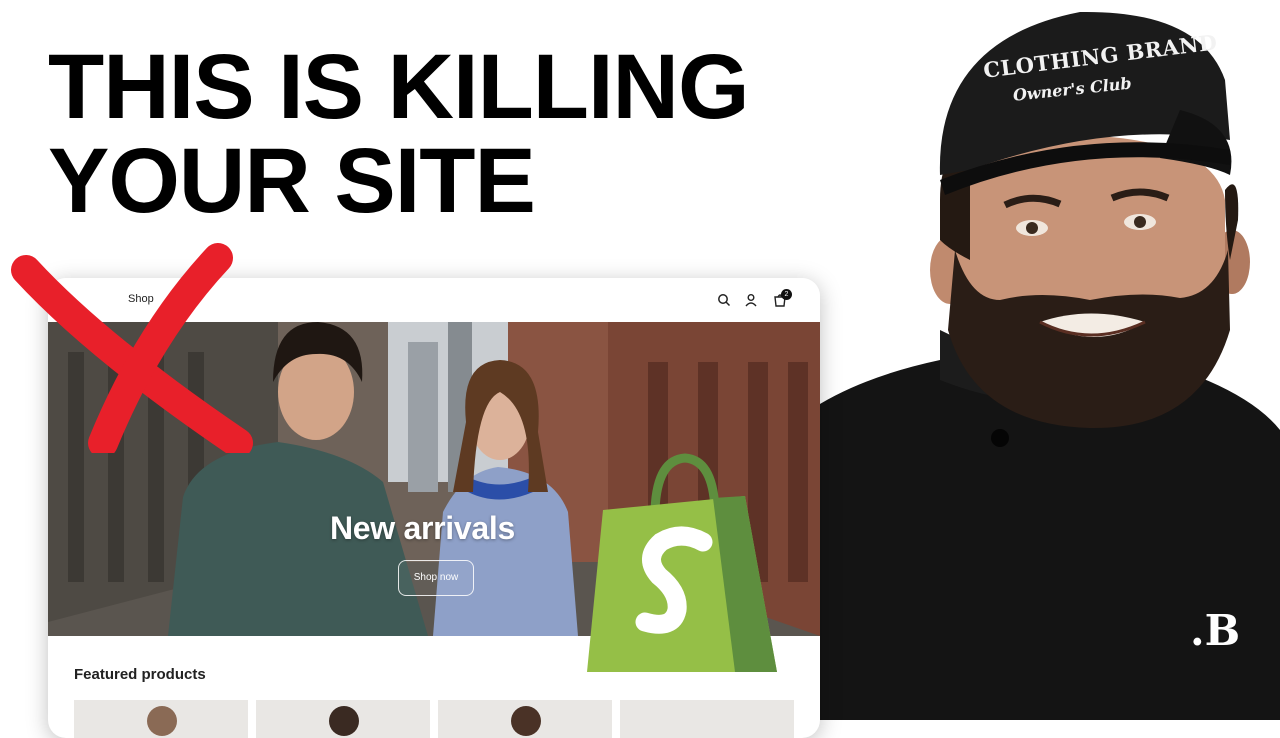  I want to click on shop-now-button: Shop now, so click(436, 578).